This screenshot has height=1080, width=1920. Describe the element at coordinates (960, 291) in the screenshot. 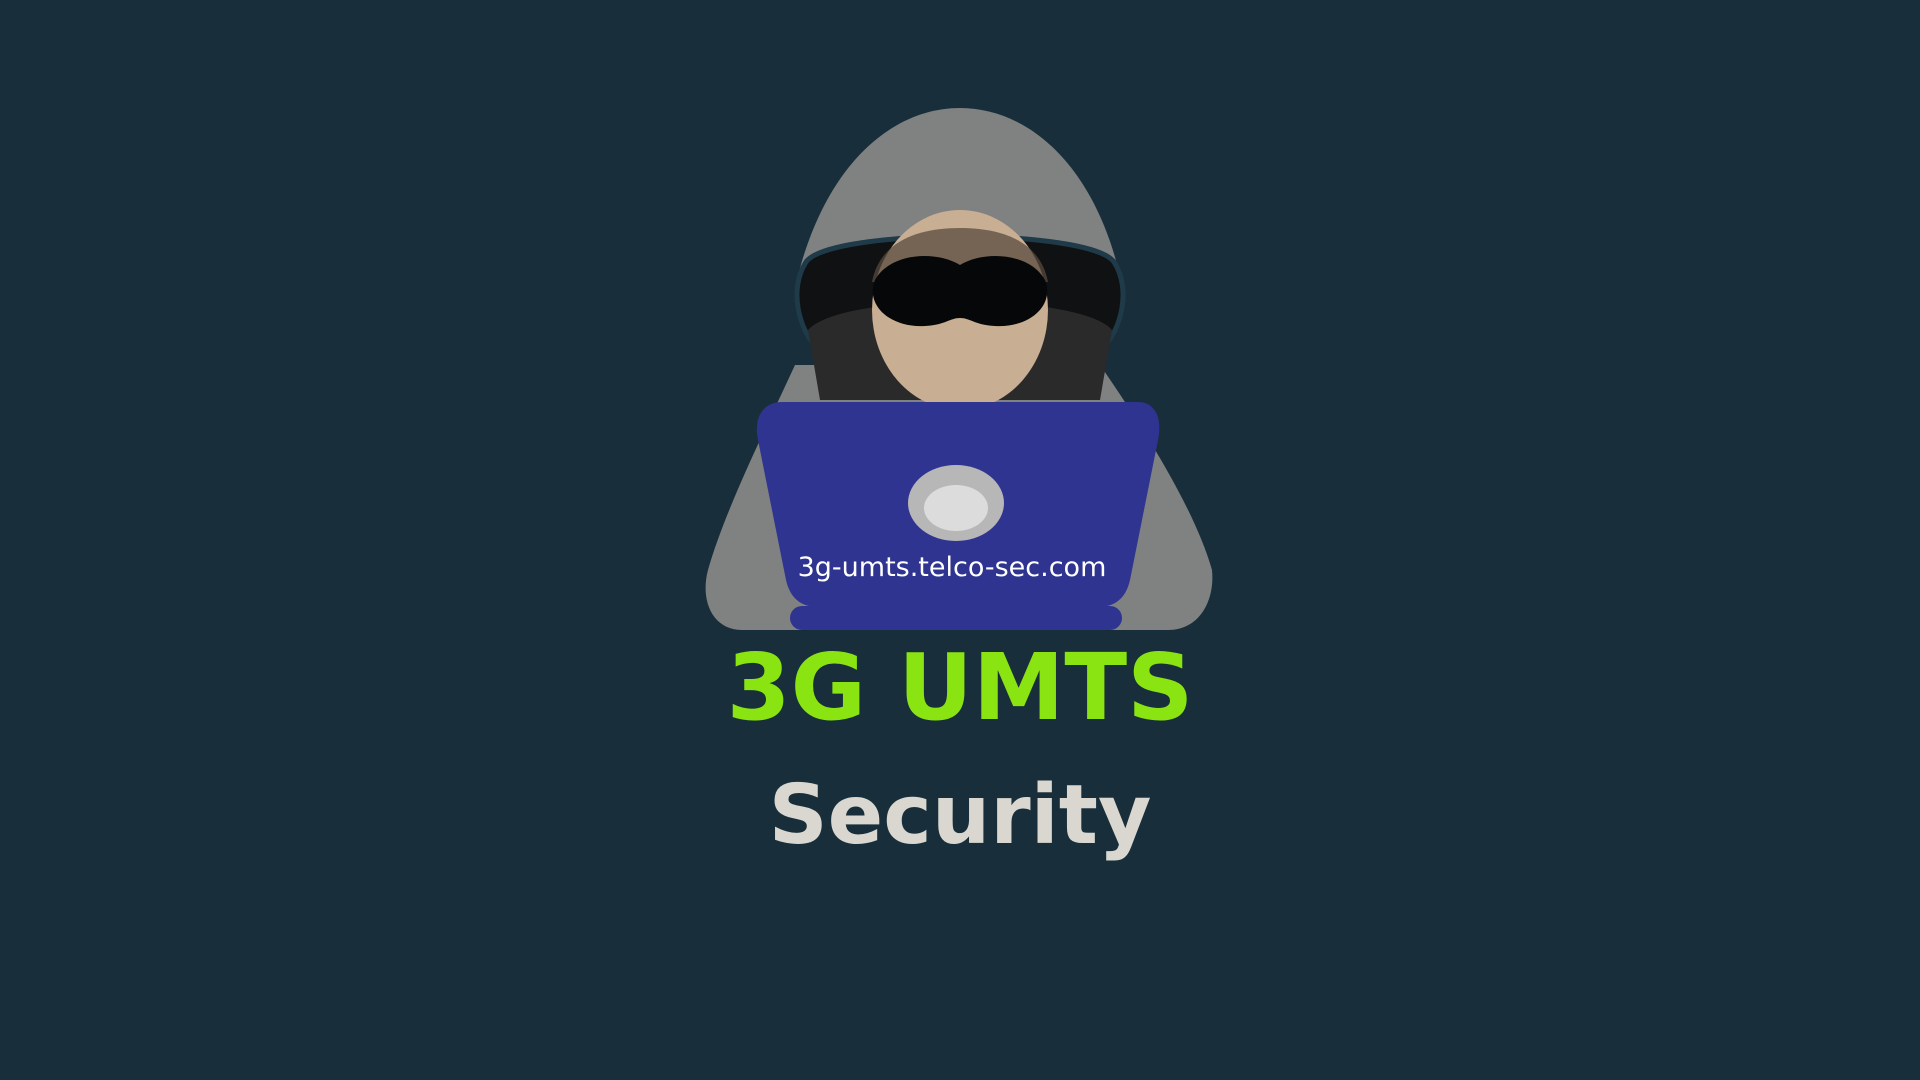

I see `mask-icon` at that location.